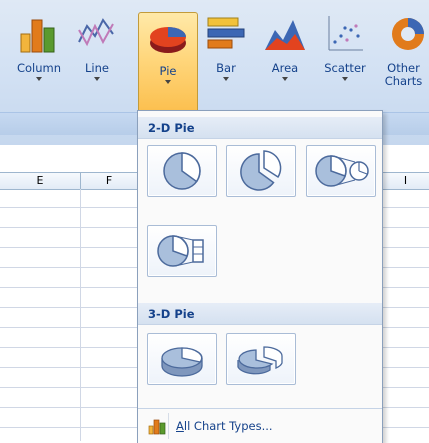 The image size is (429, 443). I want to click on column-header-e: E, so click(40, 181).